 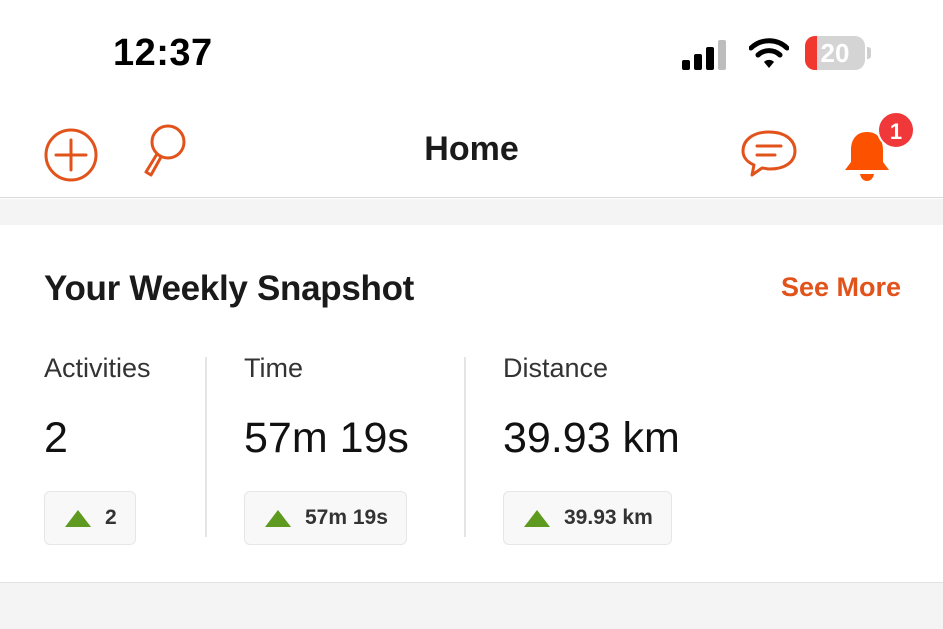 What do you see at coordinates (896, 130) in the screenshot?
I see `notification-badge: 1` at bounding box center [896, 130].